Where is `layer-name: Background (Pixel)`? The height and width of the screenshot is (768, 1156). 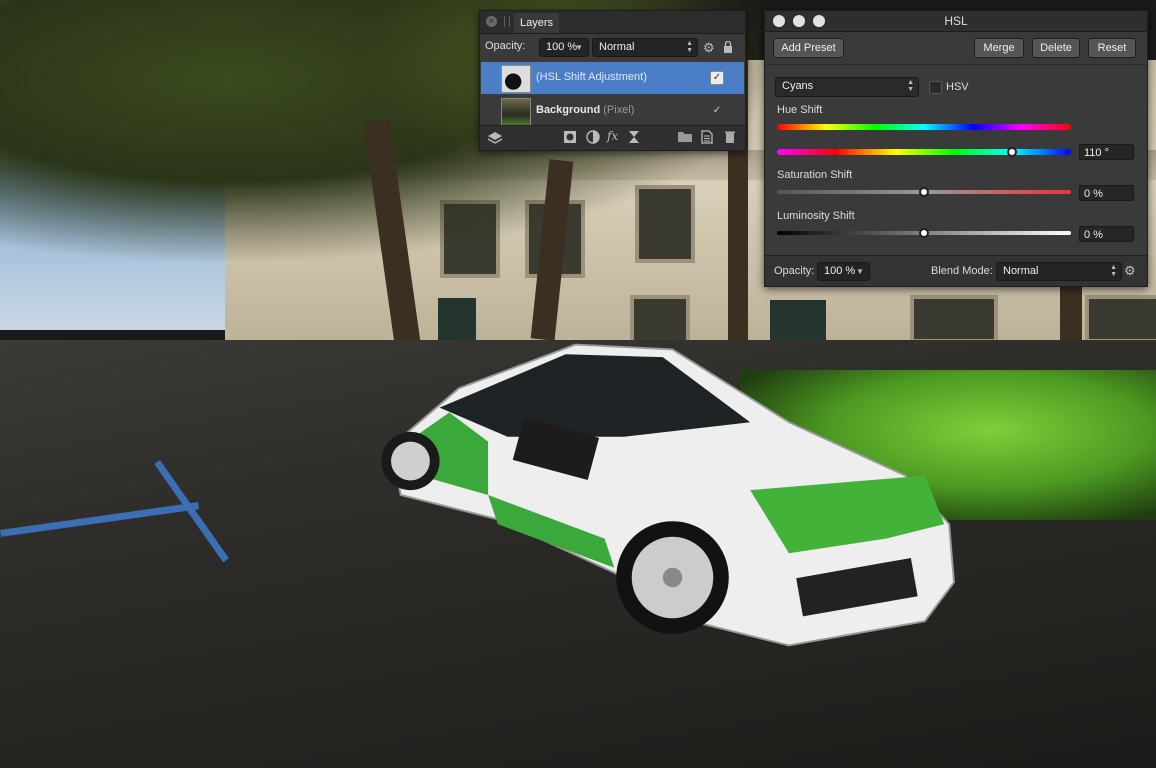 layer-name: Background (Pixel) is located at coordinates (585, 110).